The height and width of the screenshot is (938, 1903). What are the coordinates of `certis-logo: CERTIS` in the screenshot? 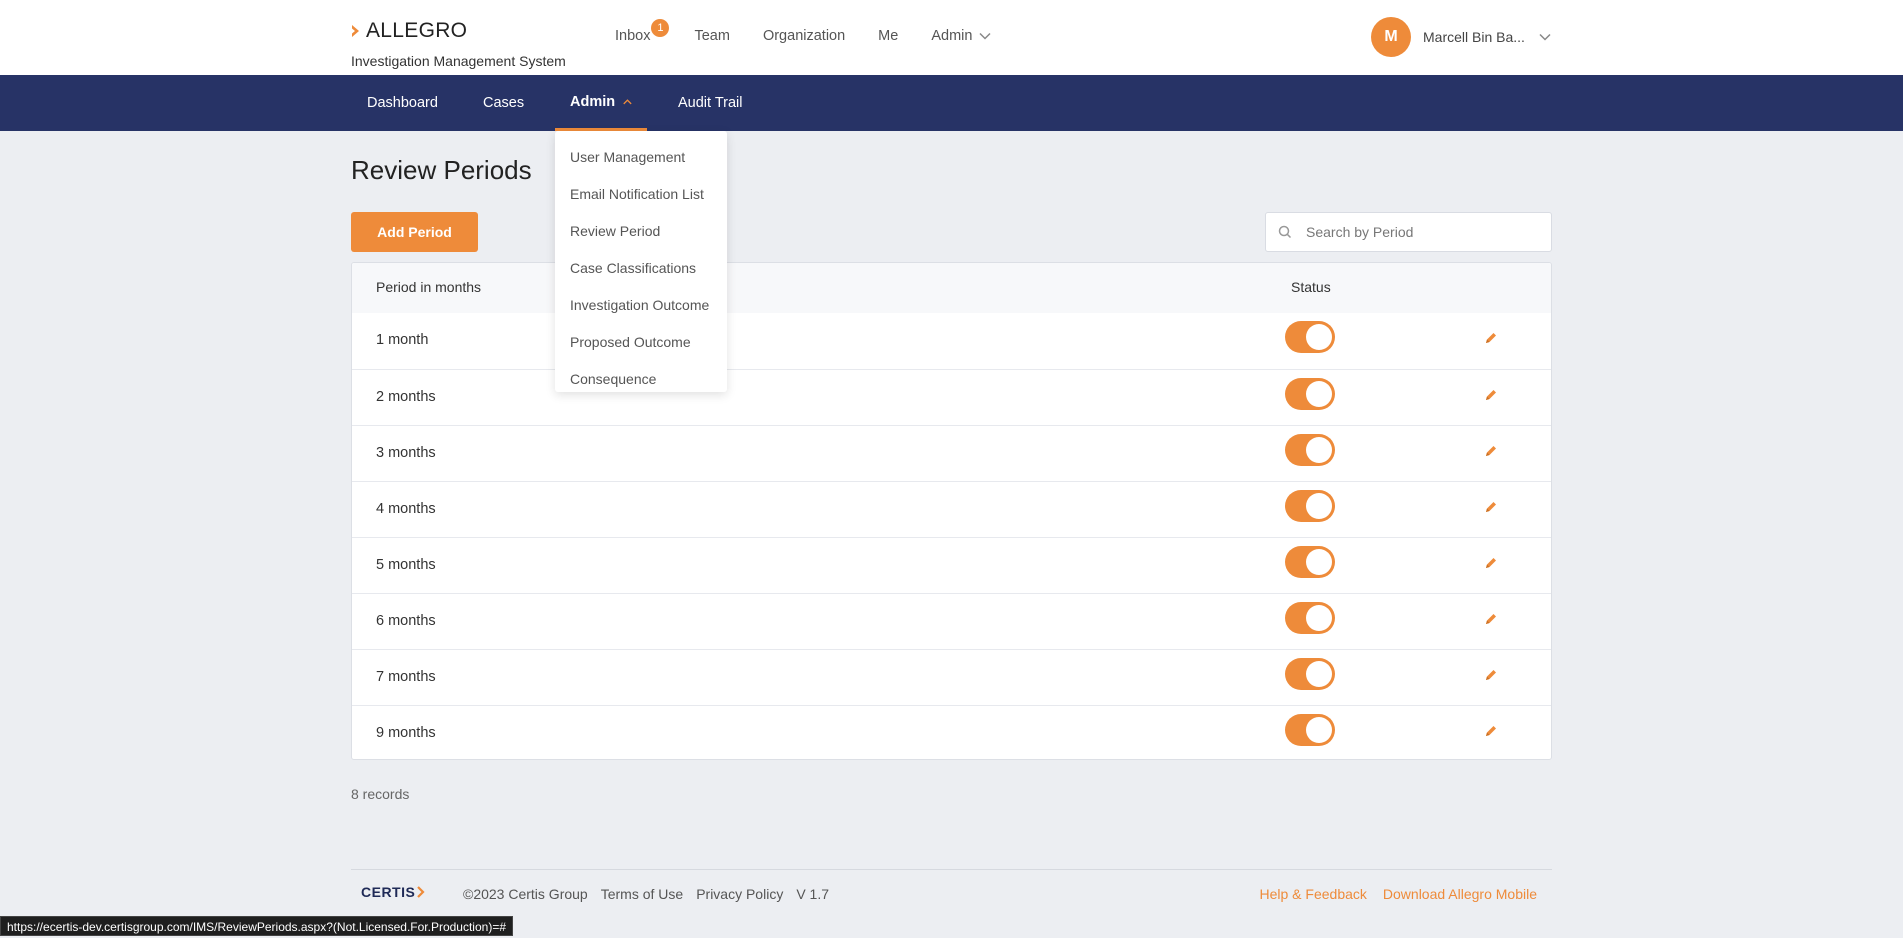 It's located at (393, 892).